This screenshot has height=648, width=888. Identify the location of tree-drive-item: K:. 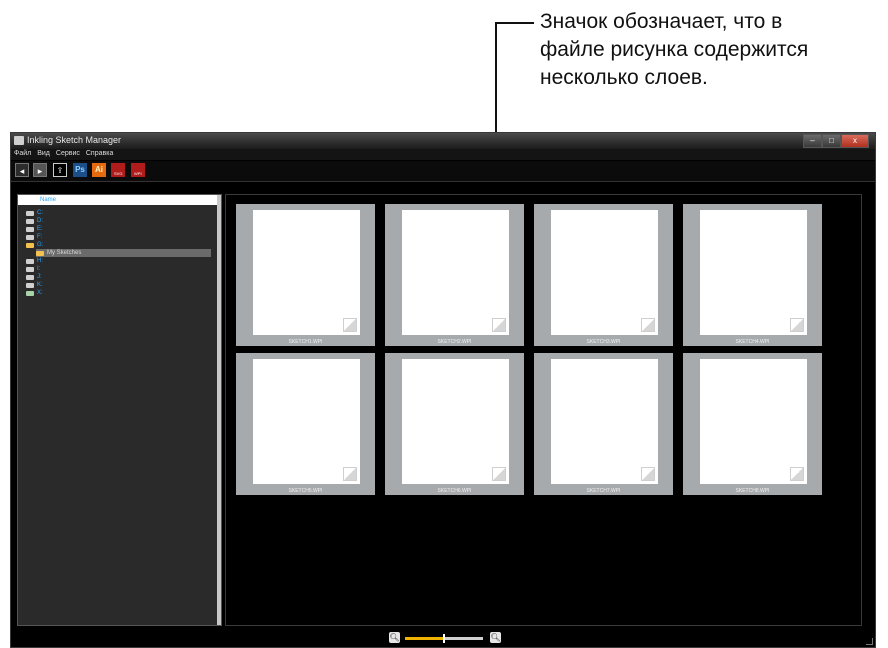
(121, 285).